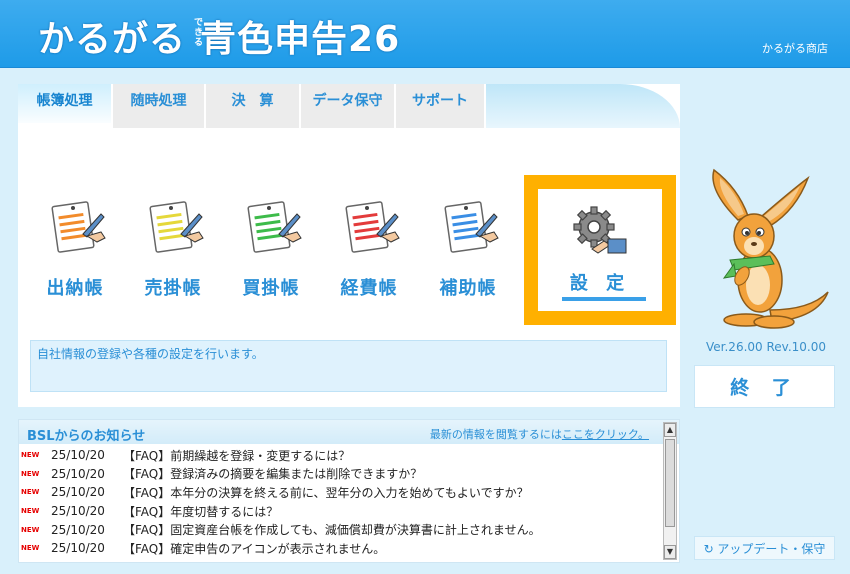 The image size is (850, 574). Describe the element at coordinates (252, 101) in the screenshot. I see `tab-label: 決 算` at that location.